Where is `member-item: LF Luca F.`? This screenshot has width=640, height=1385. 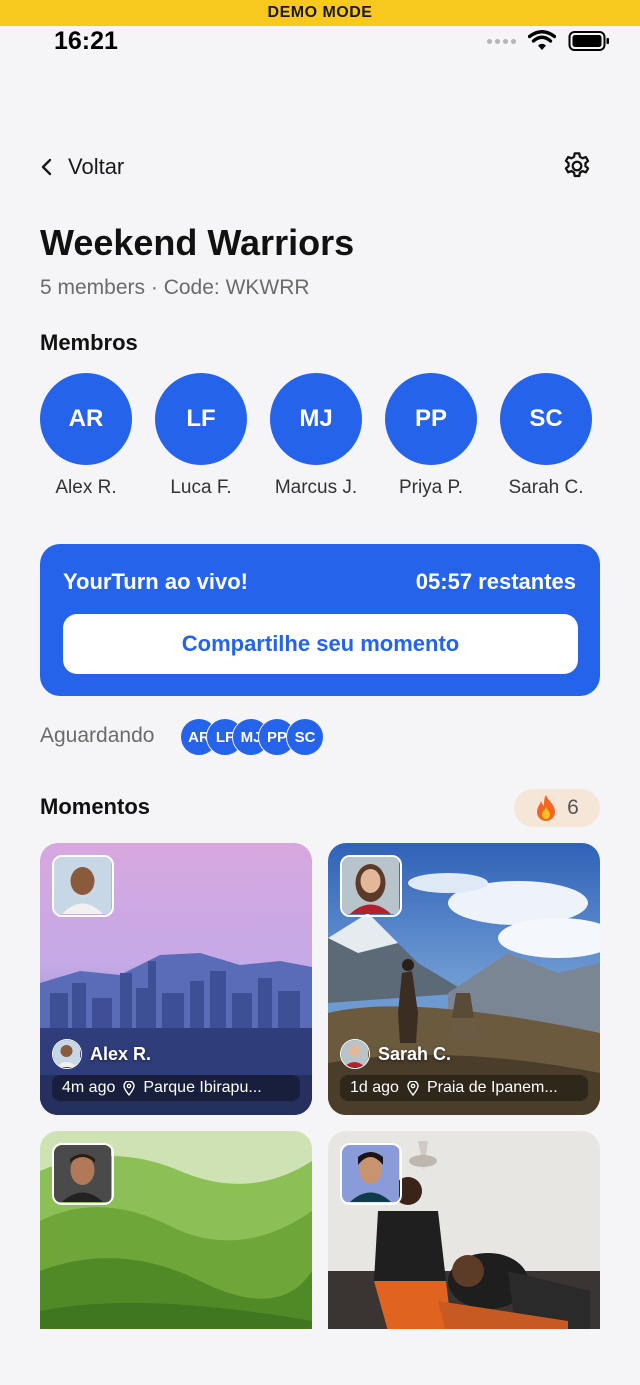
member-item: LF Luca F. is located at coordinates (201, 436).